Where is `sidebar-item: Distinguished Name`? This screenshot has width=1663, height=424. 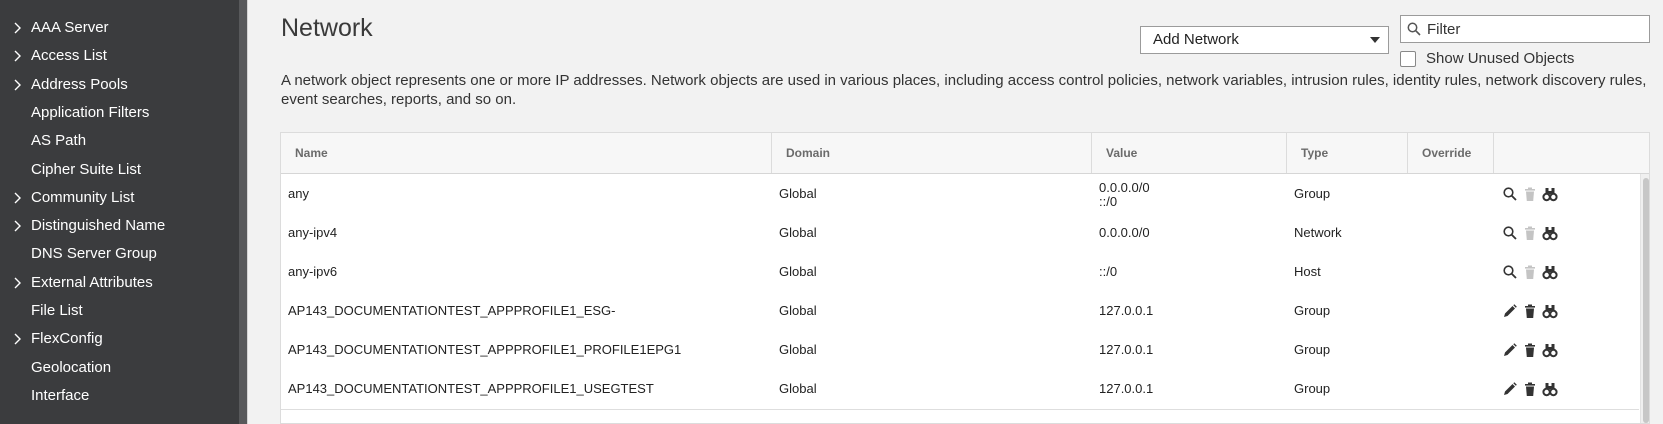
sidebar-item: Distinguished Name is located at coordinates (119, 226).